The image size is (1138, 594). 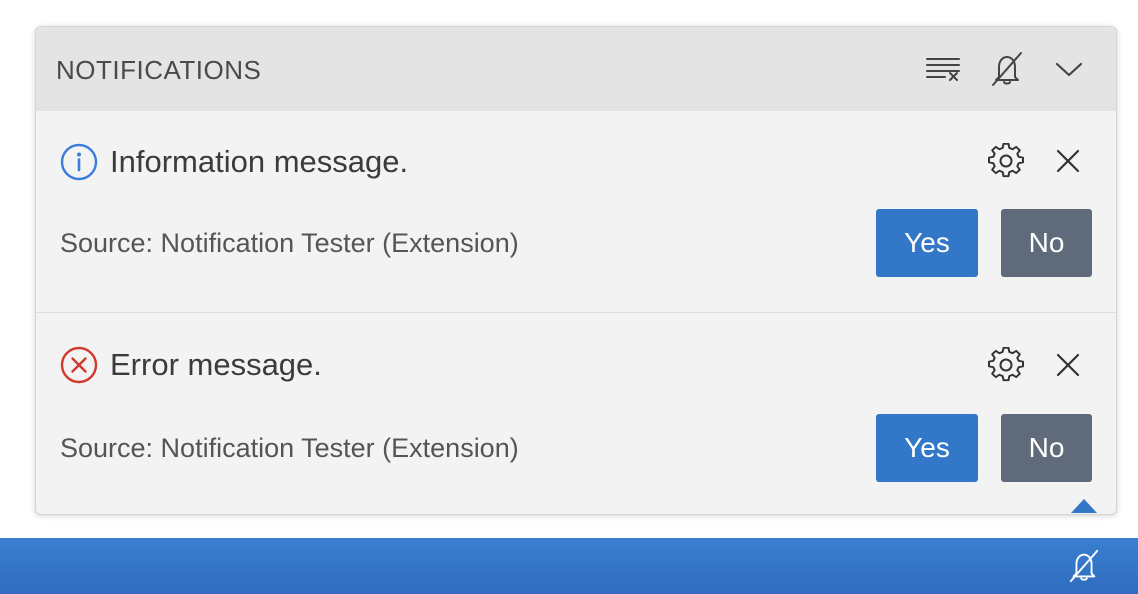 I want to click on clear-all-icon, so click(x=943, y=69).